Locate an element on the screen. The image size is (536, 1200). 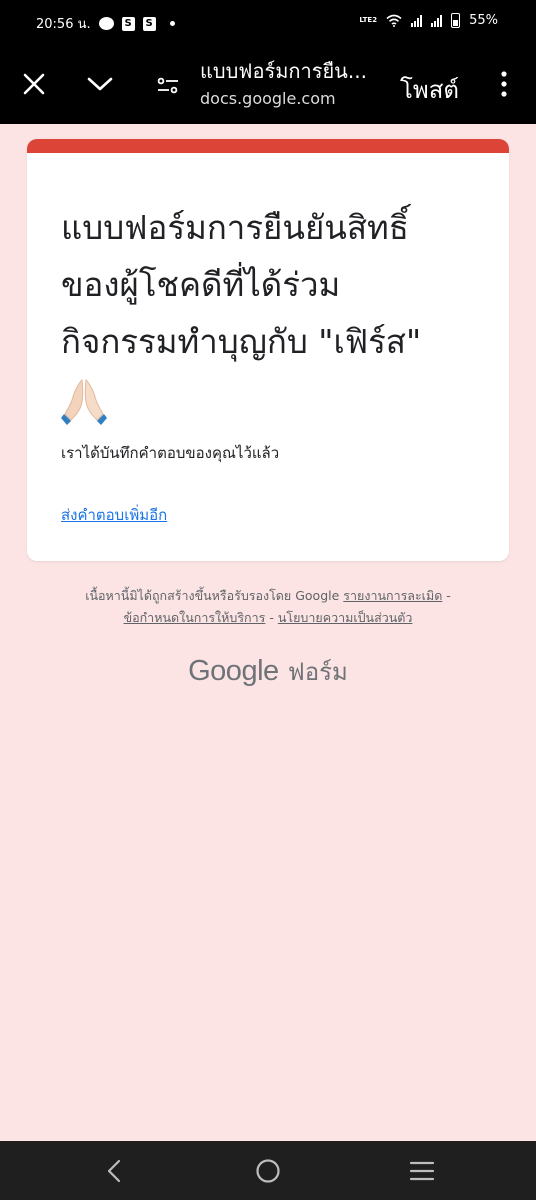
more-vert-icon is located at coordinates (504, 84).